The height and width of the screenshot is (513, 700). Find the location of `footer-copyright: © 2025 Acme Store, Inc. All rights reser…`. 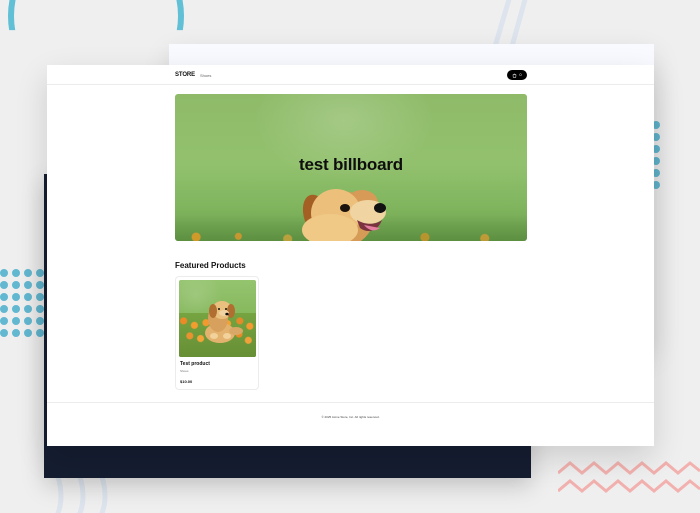

footer-copyright: © 2025 Acme Store, Inc. All rights reser… is located at coordinates (350, 417).